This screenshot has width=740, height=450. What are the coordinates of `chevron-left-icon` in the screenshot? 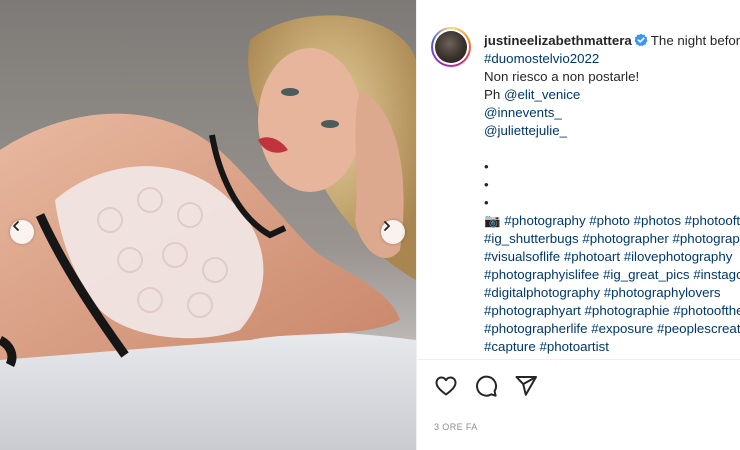 It's located at (16, 226).